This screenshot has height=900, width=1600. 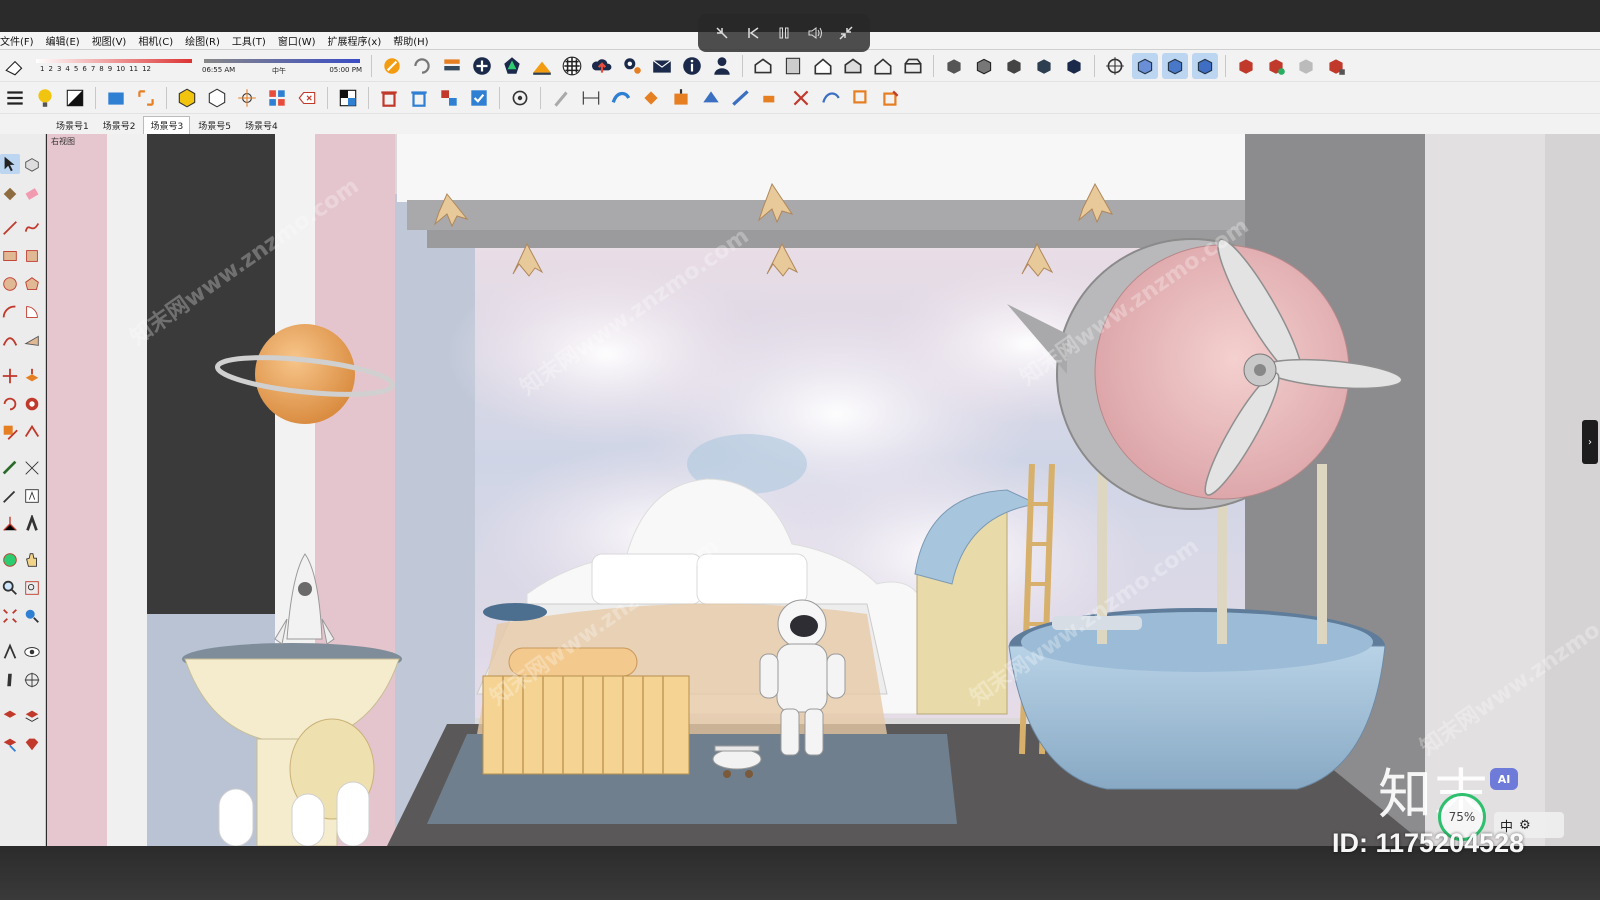 I want to click on circle-tool-icon, so click(x=10, y=284).